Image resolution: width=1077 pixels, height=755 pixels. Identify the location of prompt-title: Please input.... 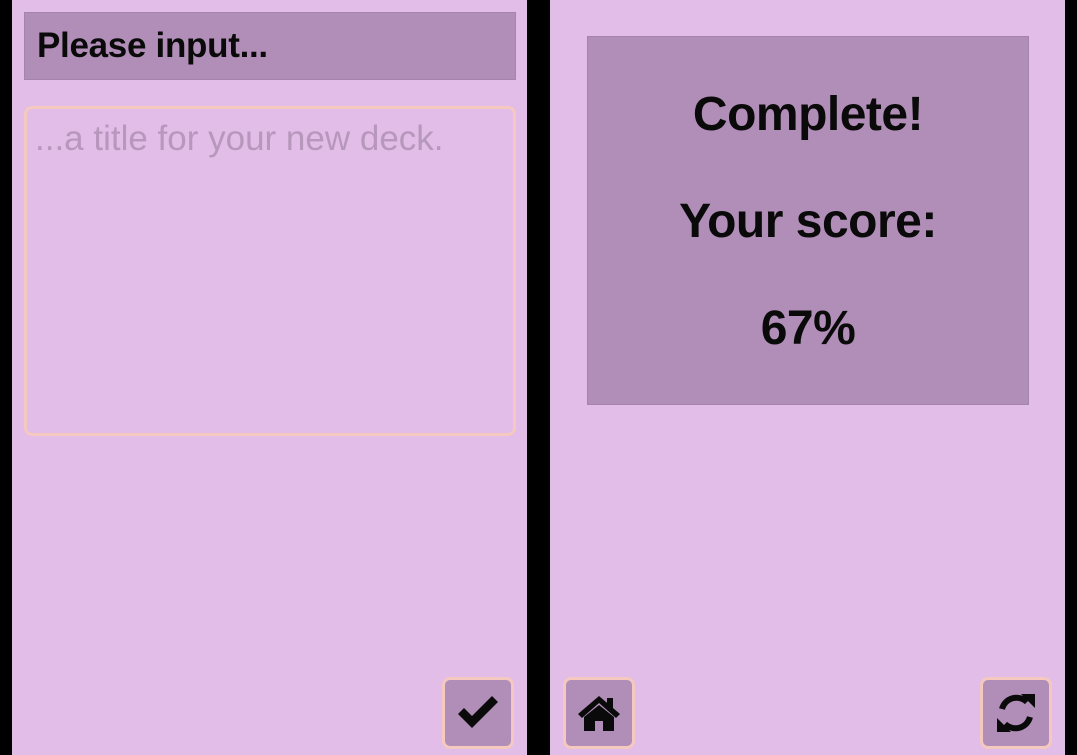
(152, 45).